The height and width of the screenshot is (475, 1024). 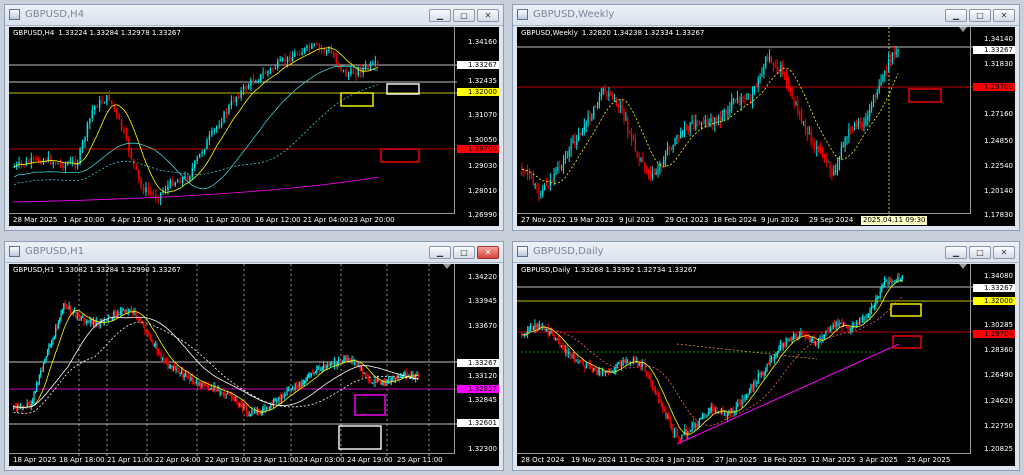 What do you see at coordinates (994, 301) in the screenshot?
I see `level-tag: 1.32000` at bounding box center [994, 301].